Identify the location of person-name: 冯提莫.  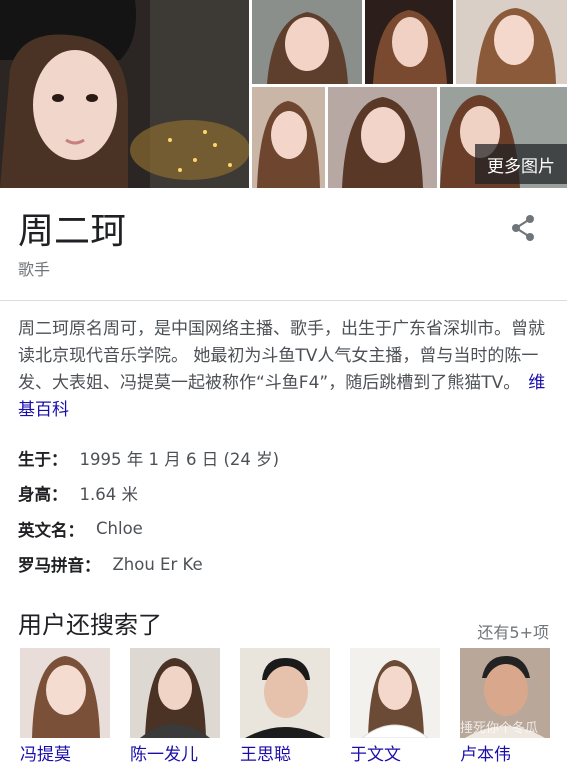
(45, 755).